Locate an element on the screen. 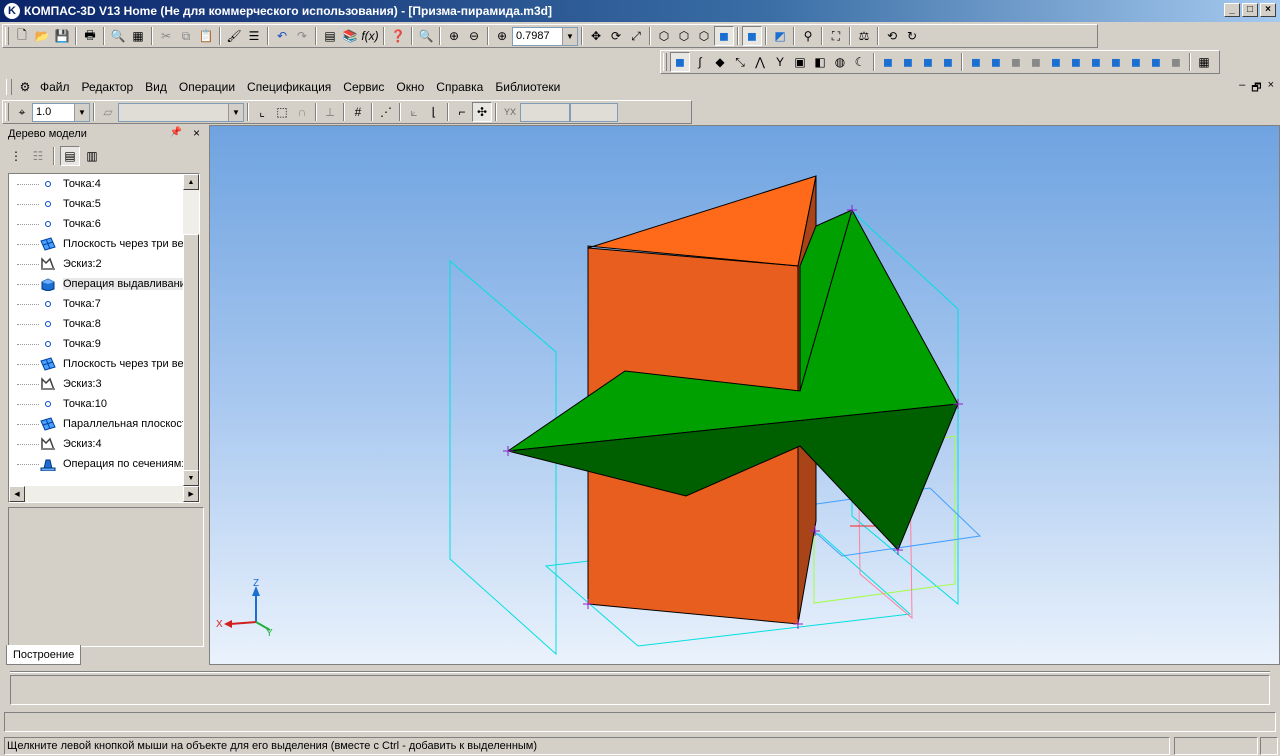 Image resolution: width=1280 pixels, height=756 pixels. menu-service: Сервис is located at coordinates (363, 87).